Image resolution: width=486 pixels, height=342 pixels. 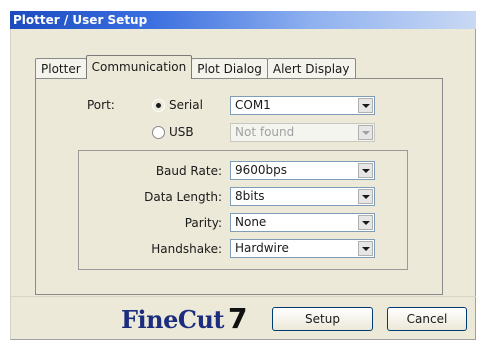 I want to click on tab-alert-display: Alert Display, so click(x=311, y=68).